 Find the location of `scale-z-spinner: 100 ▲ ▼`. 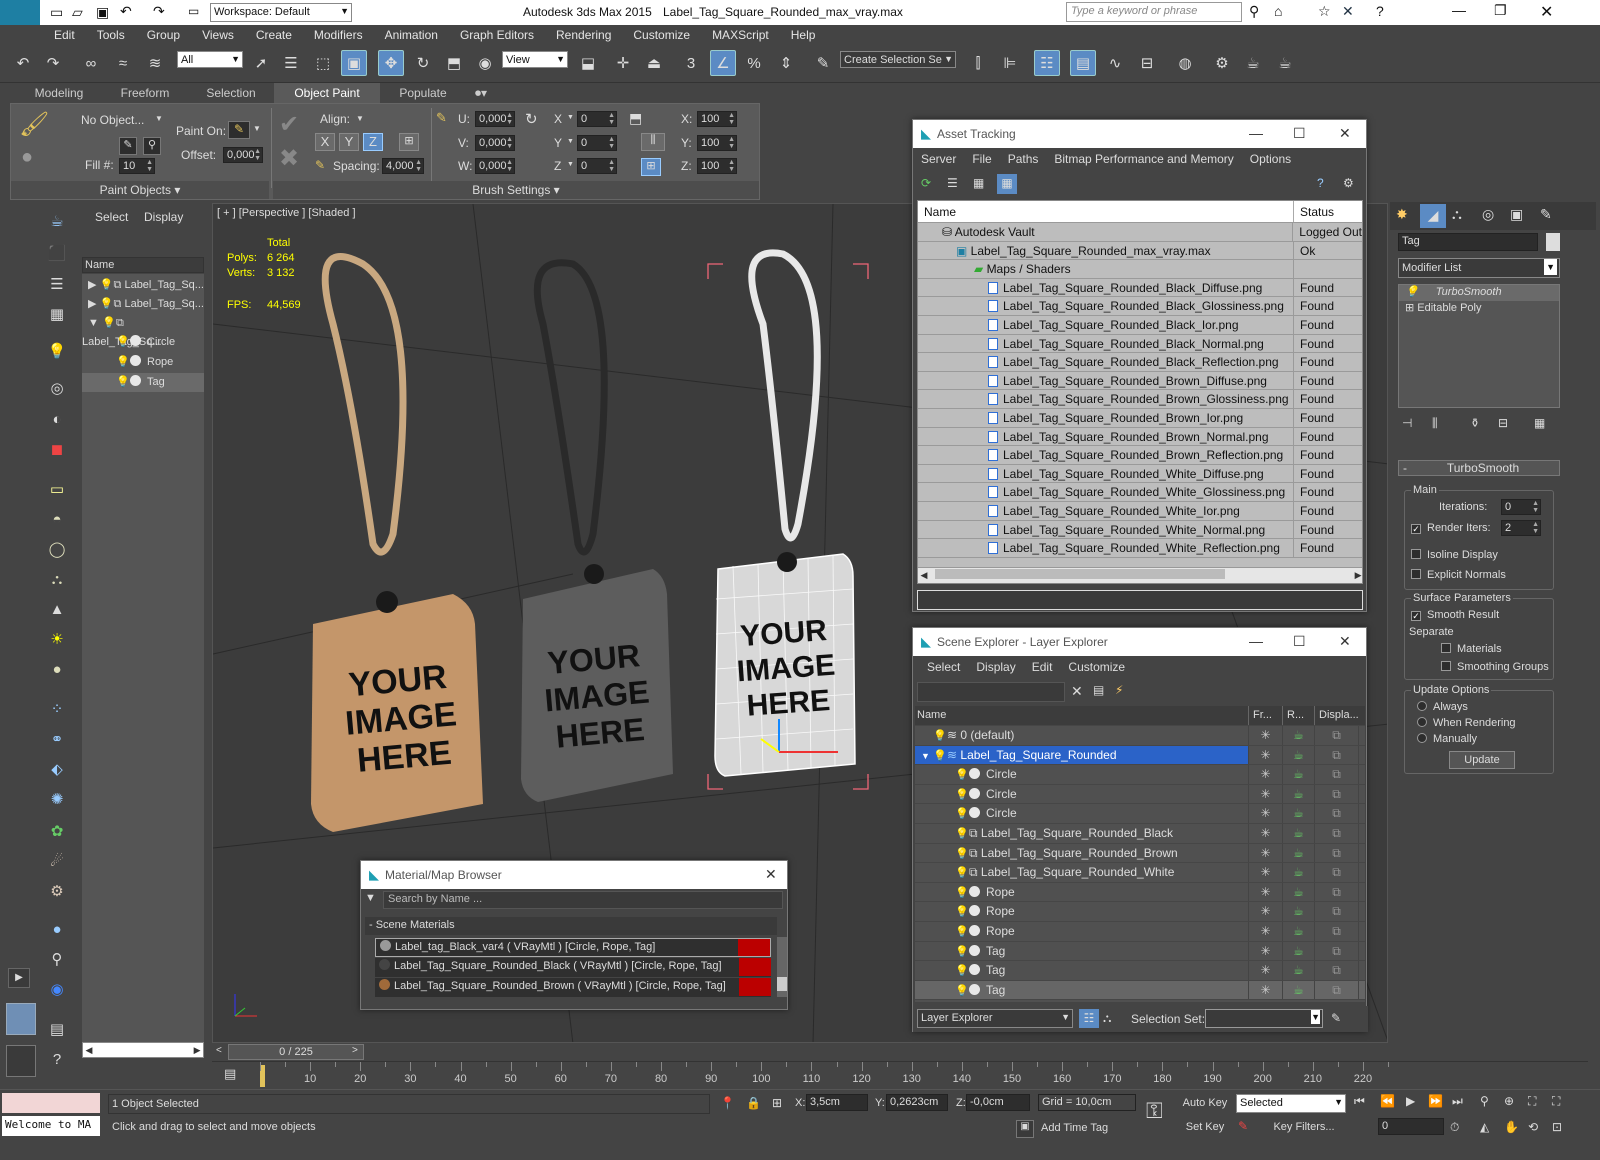

scale-z-spinner: 100 ▲ ▼ is located at coordinates (717, 166).